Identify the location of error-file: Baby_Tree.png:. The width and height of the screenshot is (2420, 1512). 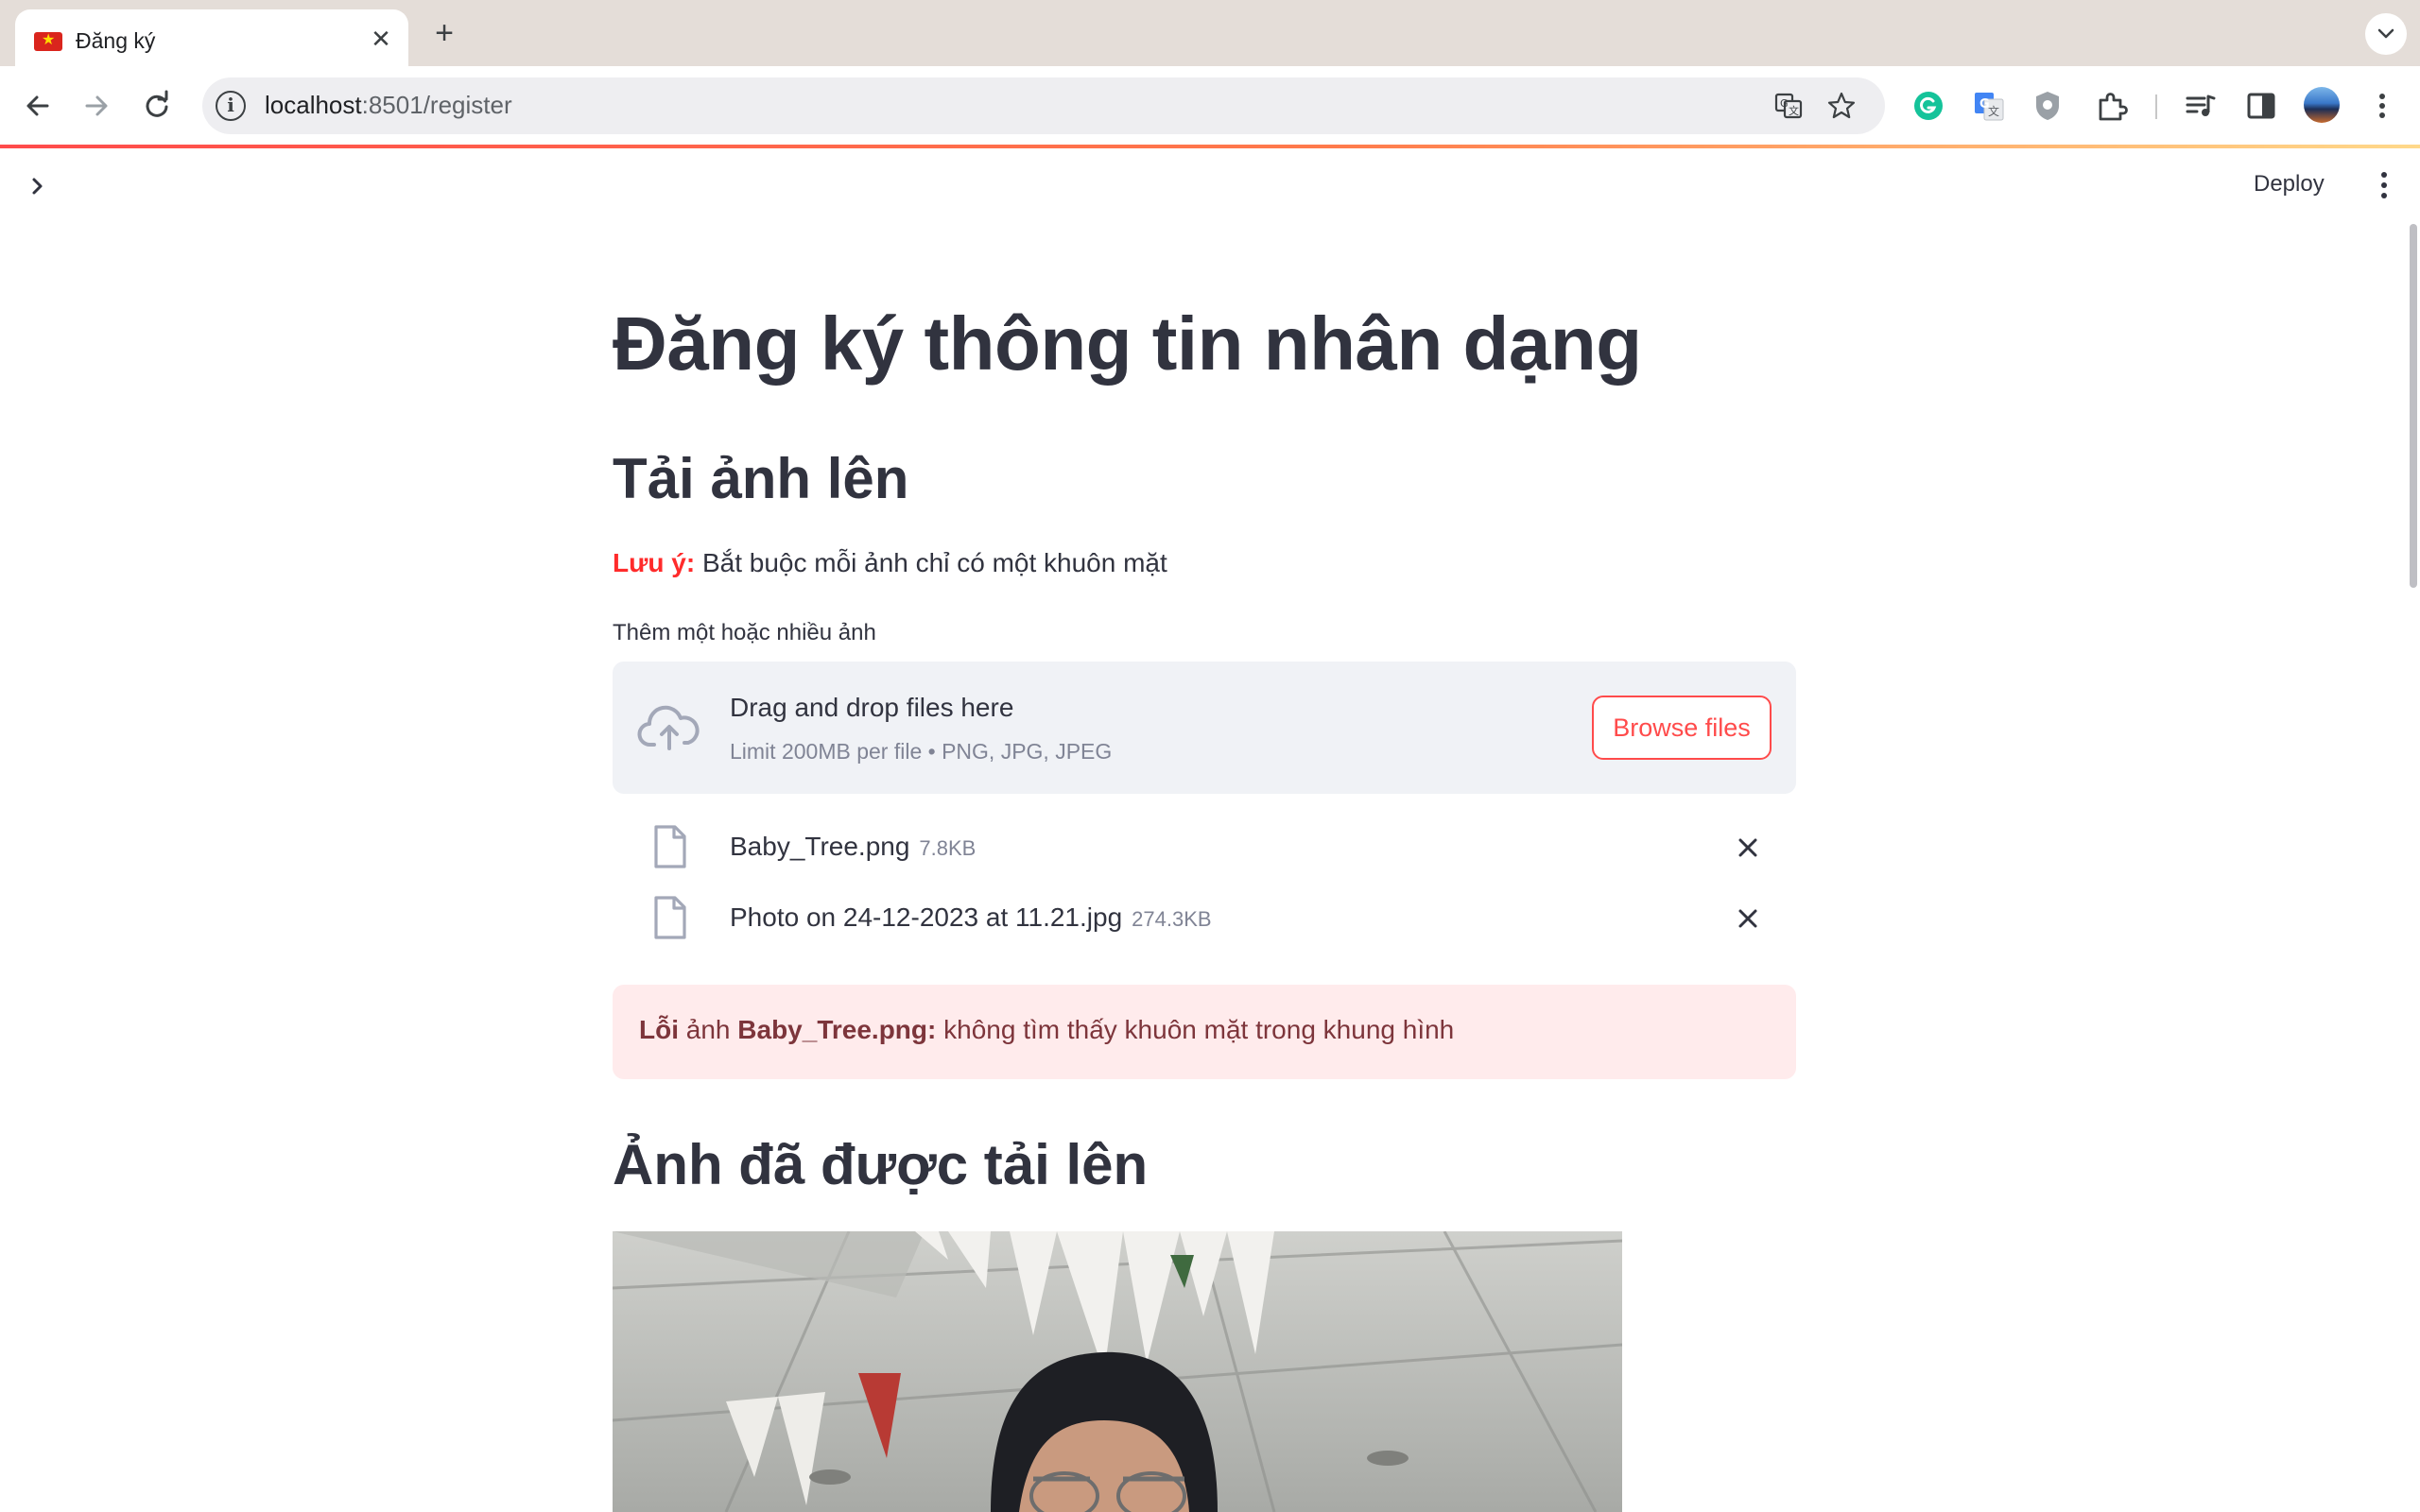
(837, 1029).